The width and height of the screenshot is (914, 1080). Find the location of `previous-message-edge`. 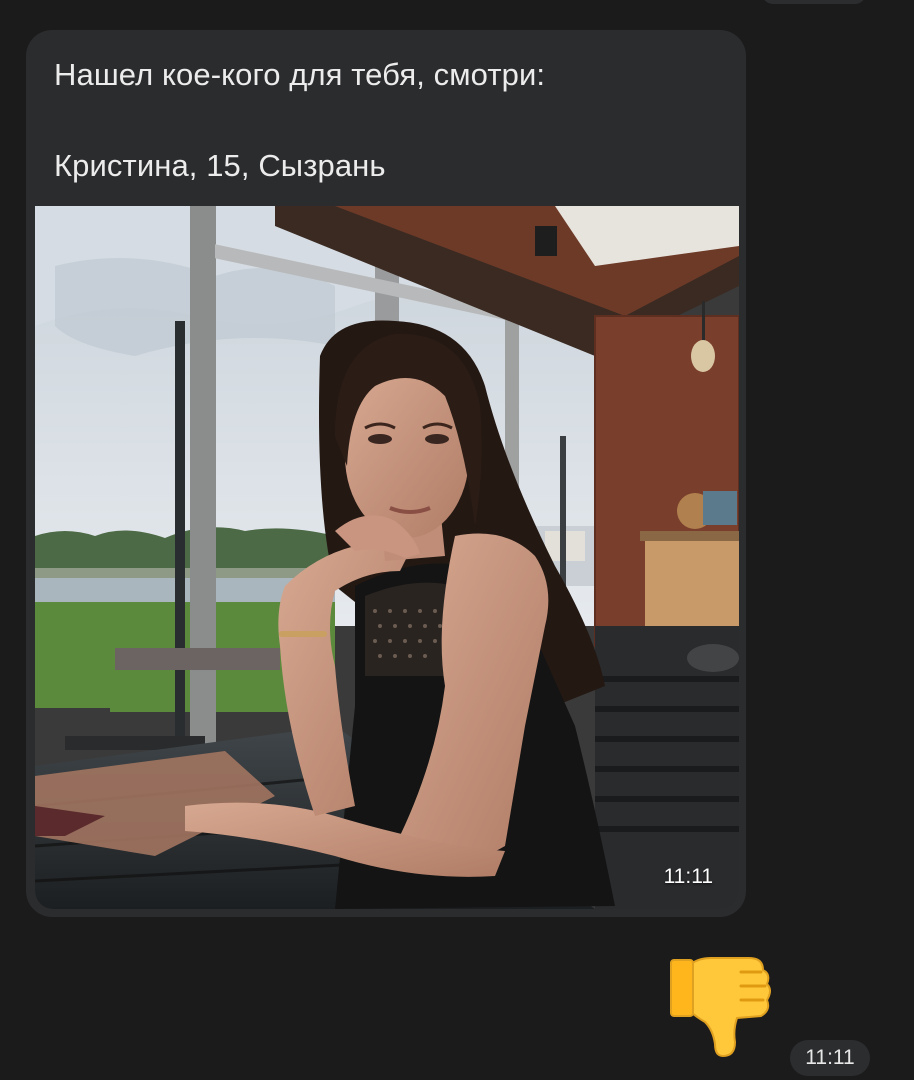

previous-message-edge is located at coordinates (814, 2).